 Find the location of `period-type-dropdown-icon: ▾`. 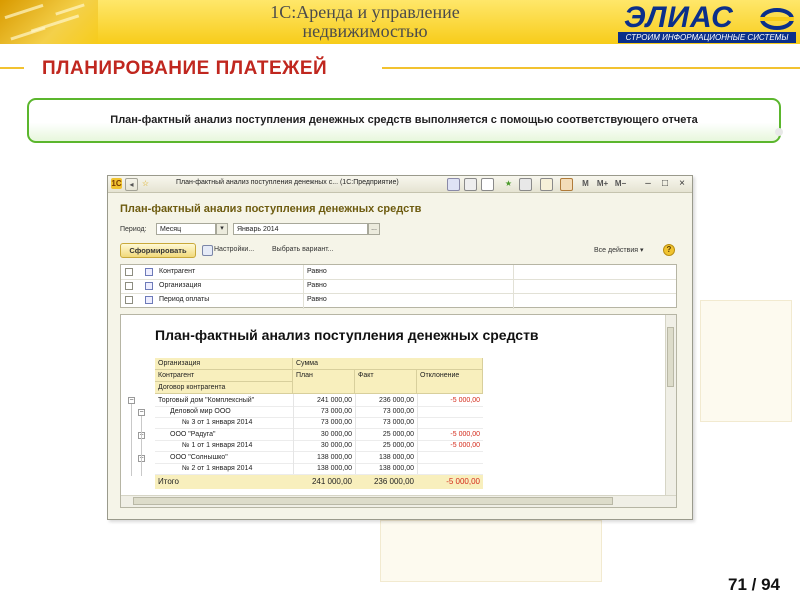

period-type-dropdown-icon: ▾ is located at coordinates (222, 229).